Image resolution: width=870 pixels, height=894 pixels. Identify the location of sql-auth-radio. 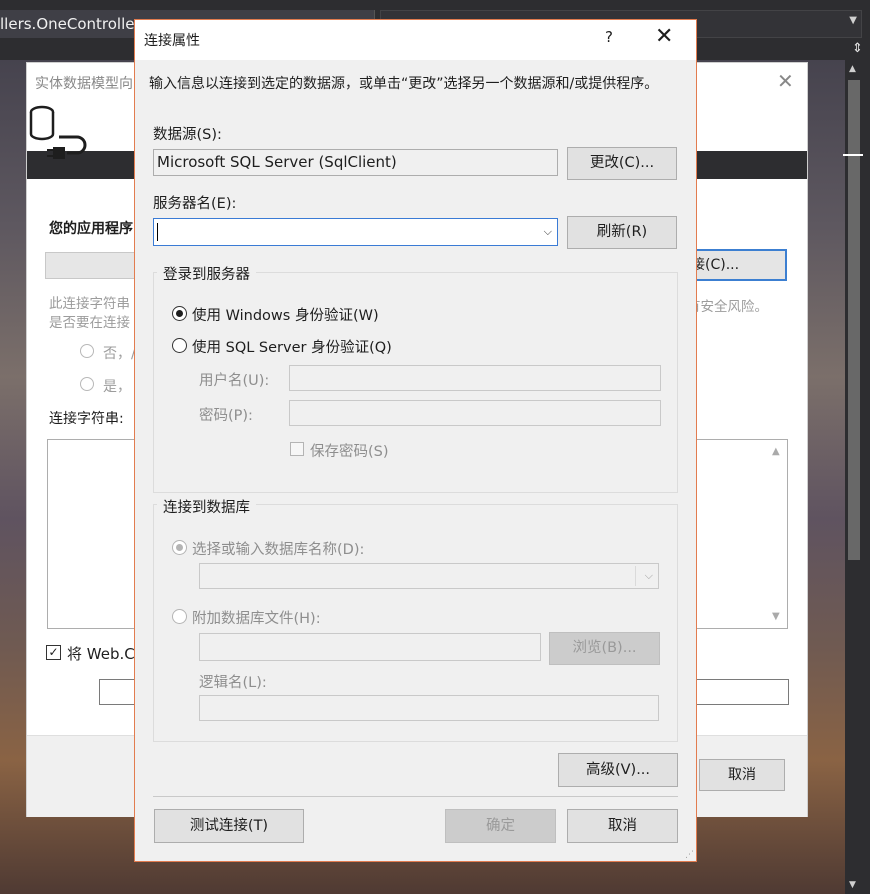
(179, 345).